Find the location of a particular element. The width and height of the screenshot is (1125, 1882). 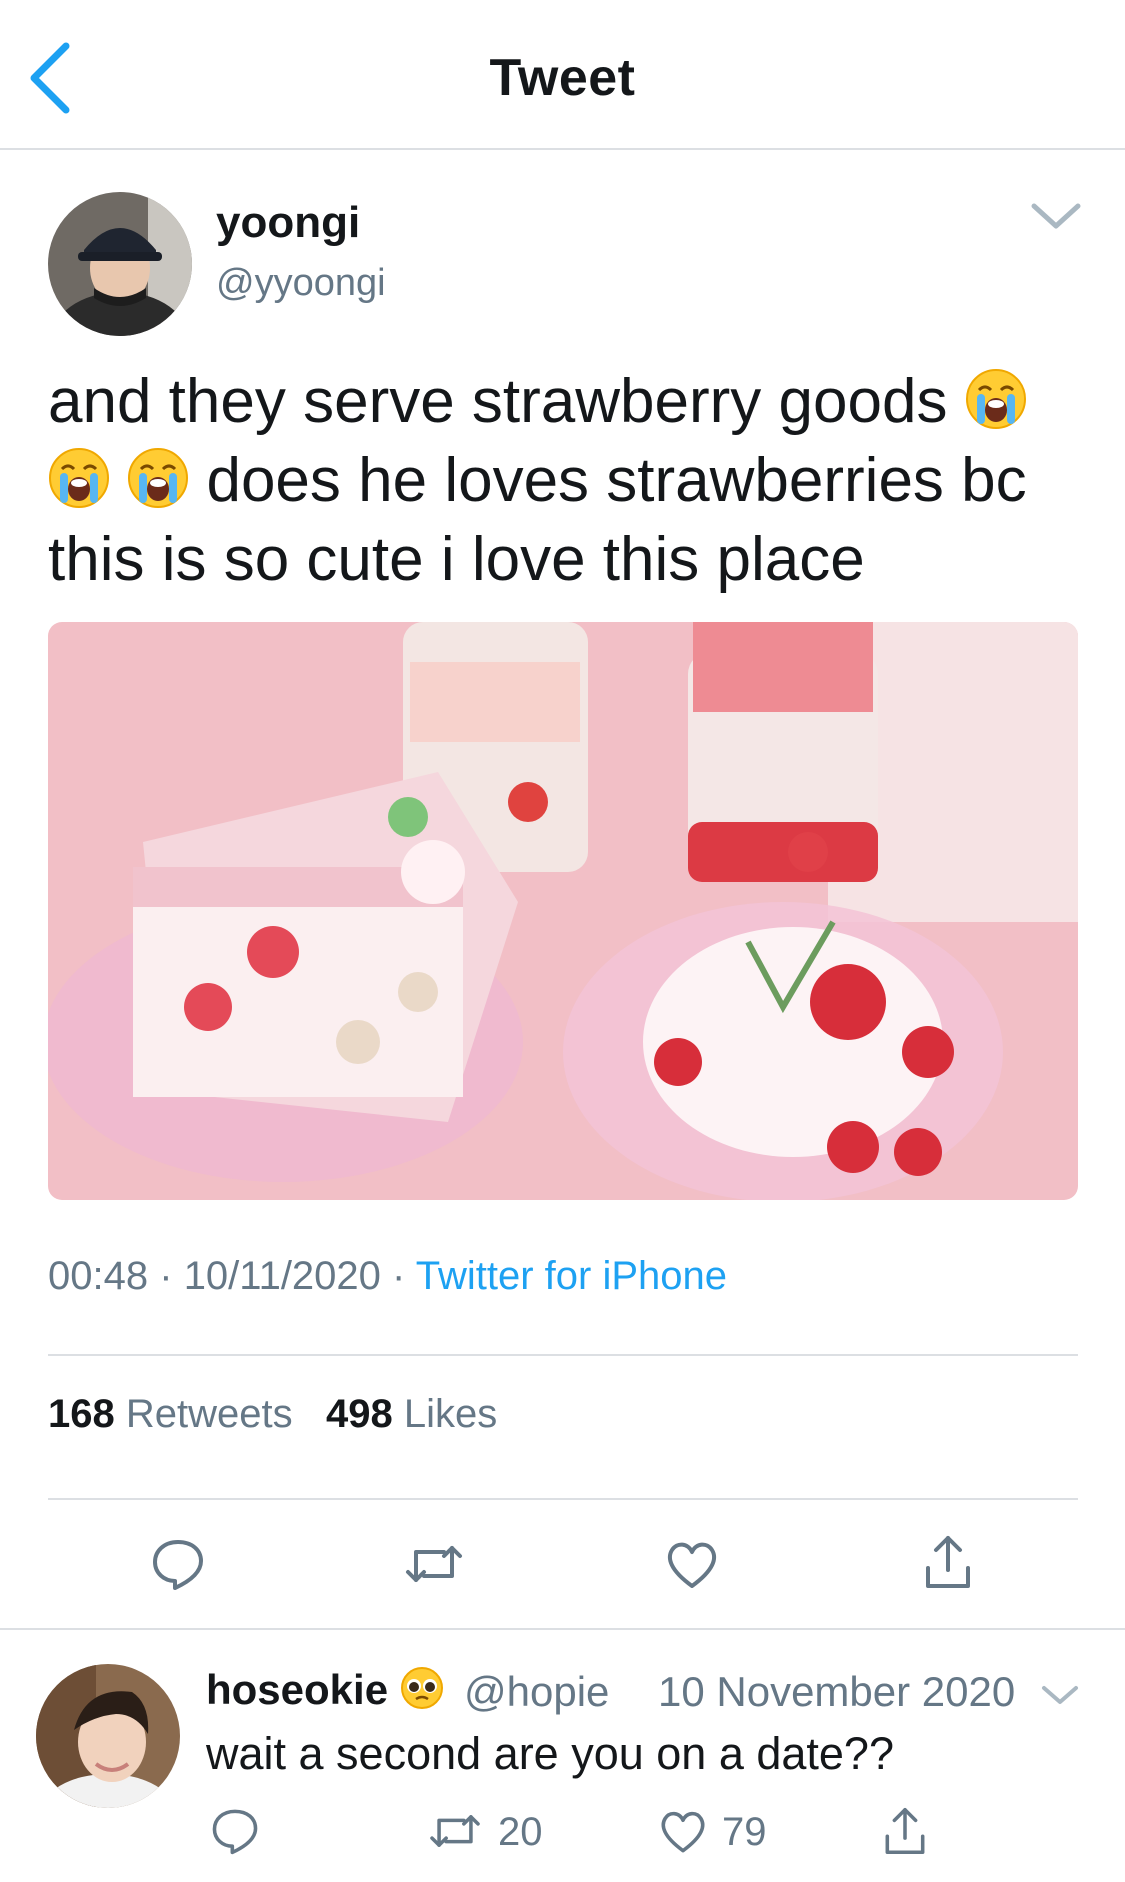

tweet-menu-chevron-icon is located at coordinates (1056, 216).